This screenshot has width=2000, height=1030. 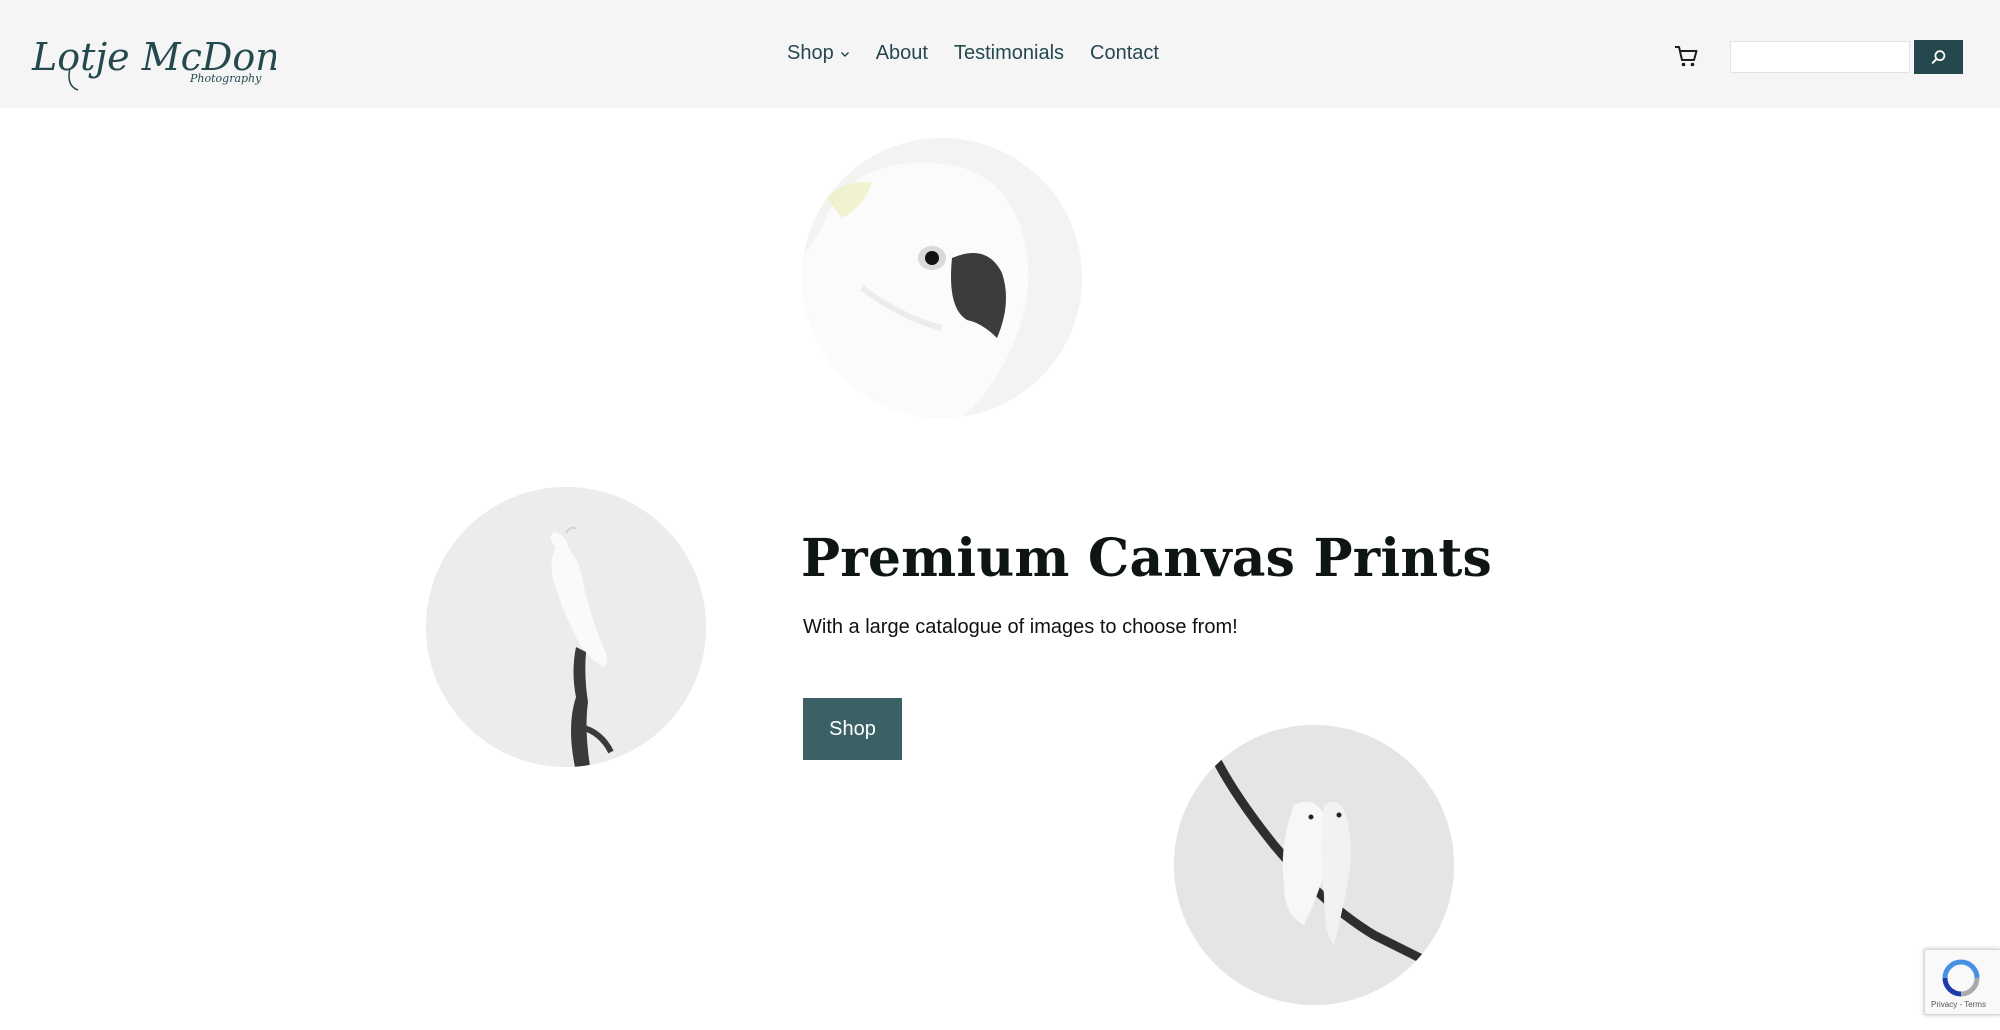 I want to click on logo-subtext: Photography, so click(x=225, y=78).